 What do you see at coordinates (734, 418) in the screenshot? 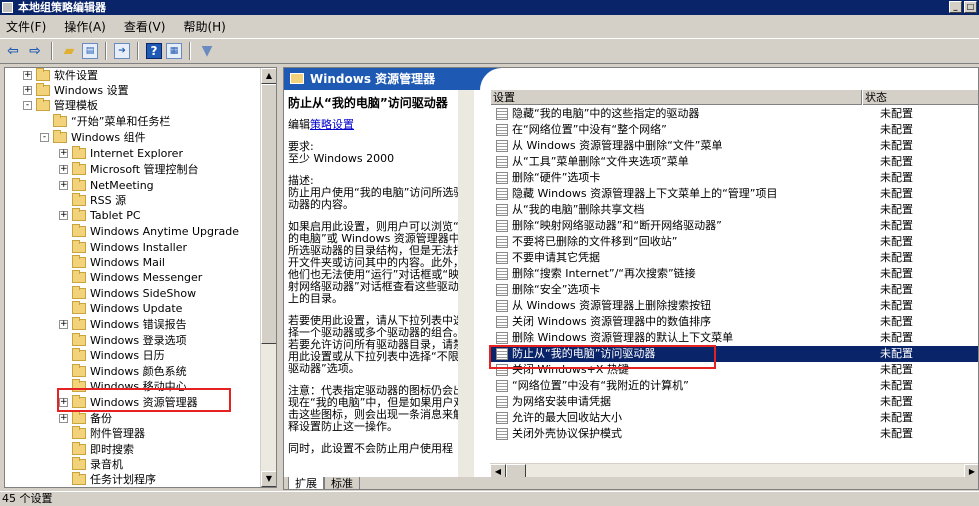
I see `list-item: 允许的最大回收站大小 未配置` at bounding box center [734, 418].